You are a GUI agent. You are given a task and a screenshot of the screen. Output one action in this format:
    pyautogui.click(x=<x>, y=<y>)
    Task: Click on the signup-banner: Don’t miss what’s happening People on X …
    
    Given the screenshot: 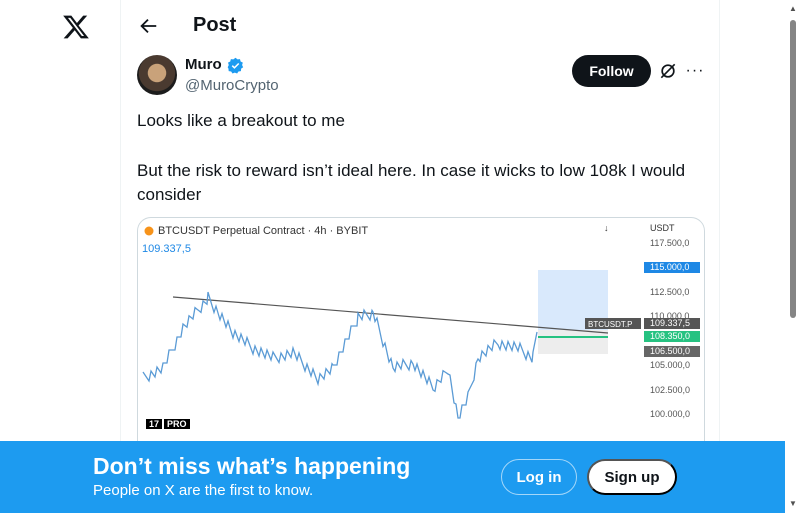 What is the action you would take?
    pyautogui.click(x=392, y=477)
    